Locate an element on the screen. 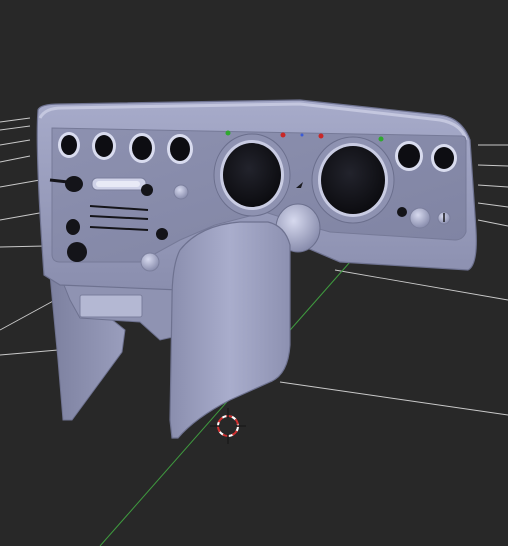 This screenshot has height=546, width=508. 3d-cursor-icon is located at coordinates (228, 426).